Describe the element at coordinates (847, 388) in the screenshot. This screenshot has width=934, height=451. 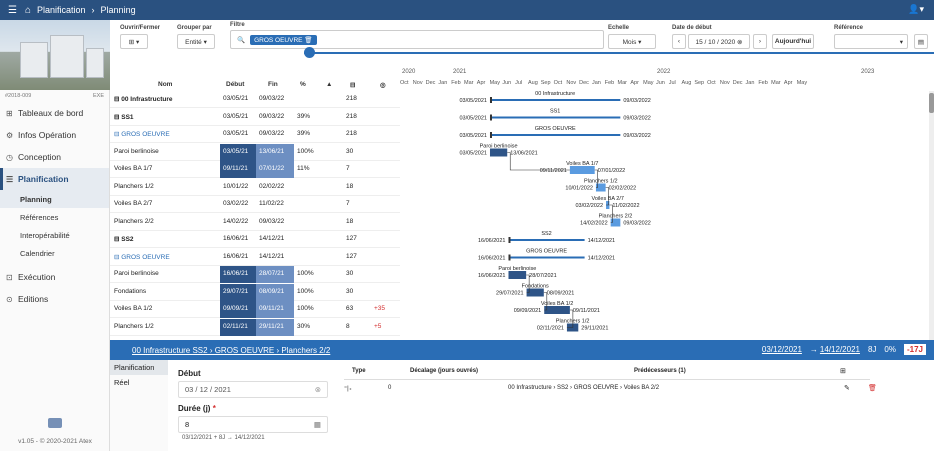
I see `edit-icon: ✎` at that location.